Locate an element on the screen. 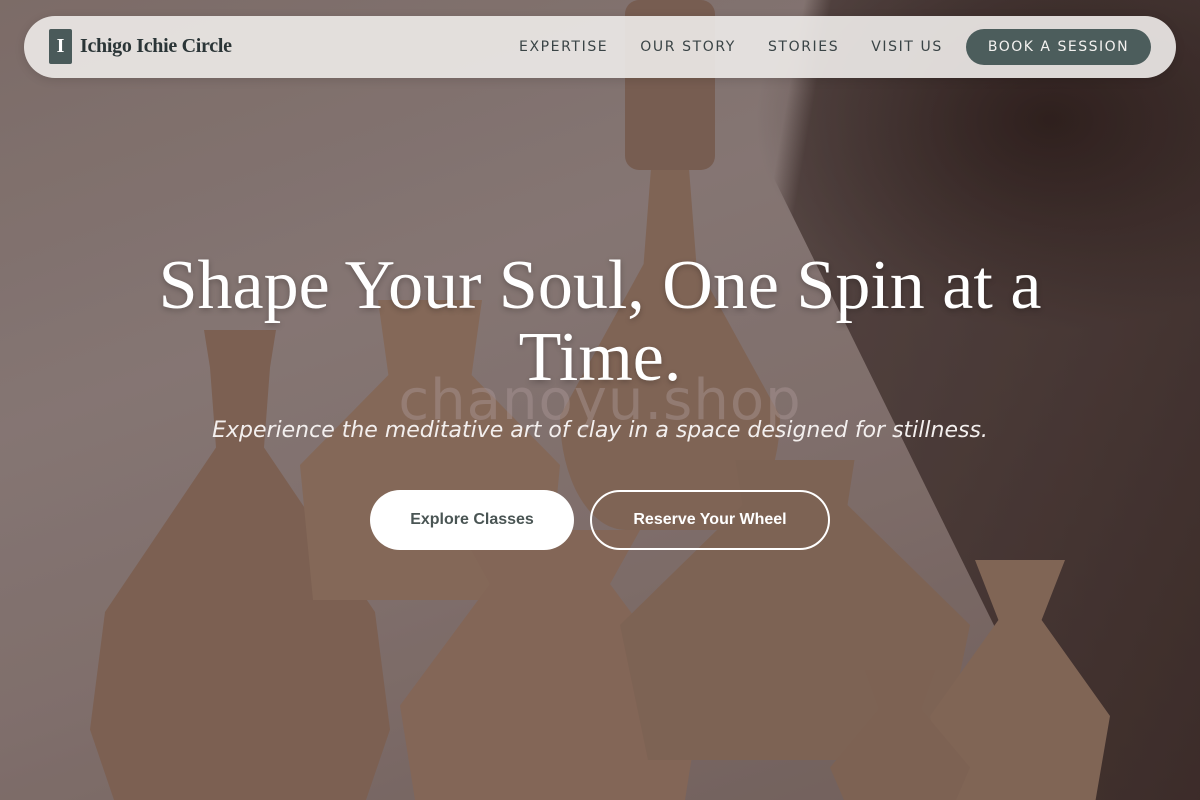  brand-logo: I Ichigo Ichie Circle is located at coordinates (140, 46).